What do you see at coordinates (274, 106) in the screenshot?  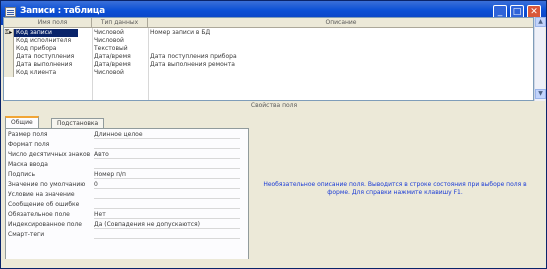 I see `field-properties-header: Свойства поля` at bounding box center [274, 106].